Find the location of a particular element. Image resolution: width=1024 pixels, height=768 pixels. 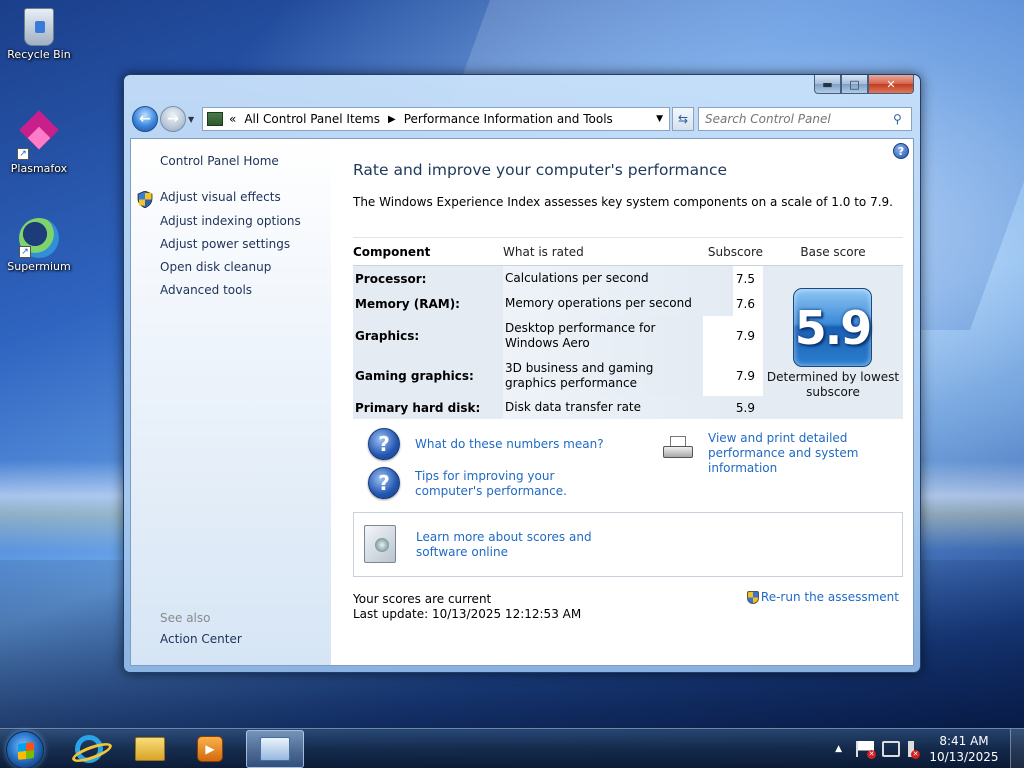

plasmafox-icon: ↗ is located at coordinates (39, 135).